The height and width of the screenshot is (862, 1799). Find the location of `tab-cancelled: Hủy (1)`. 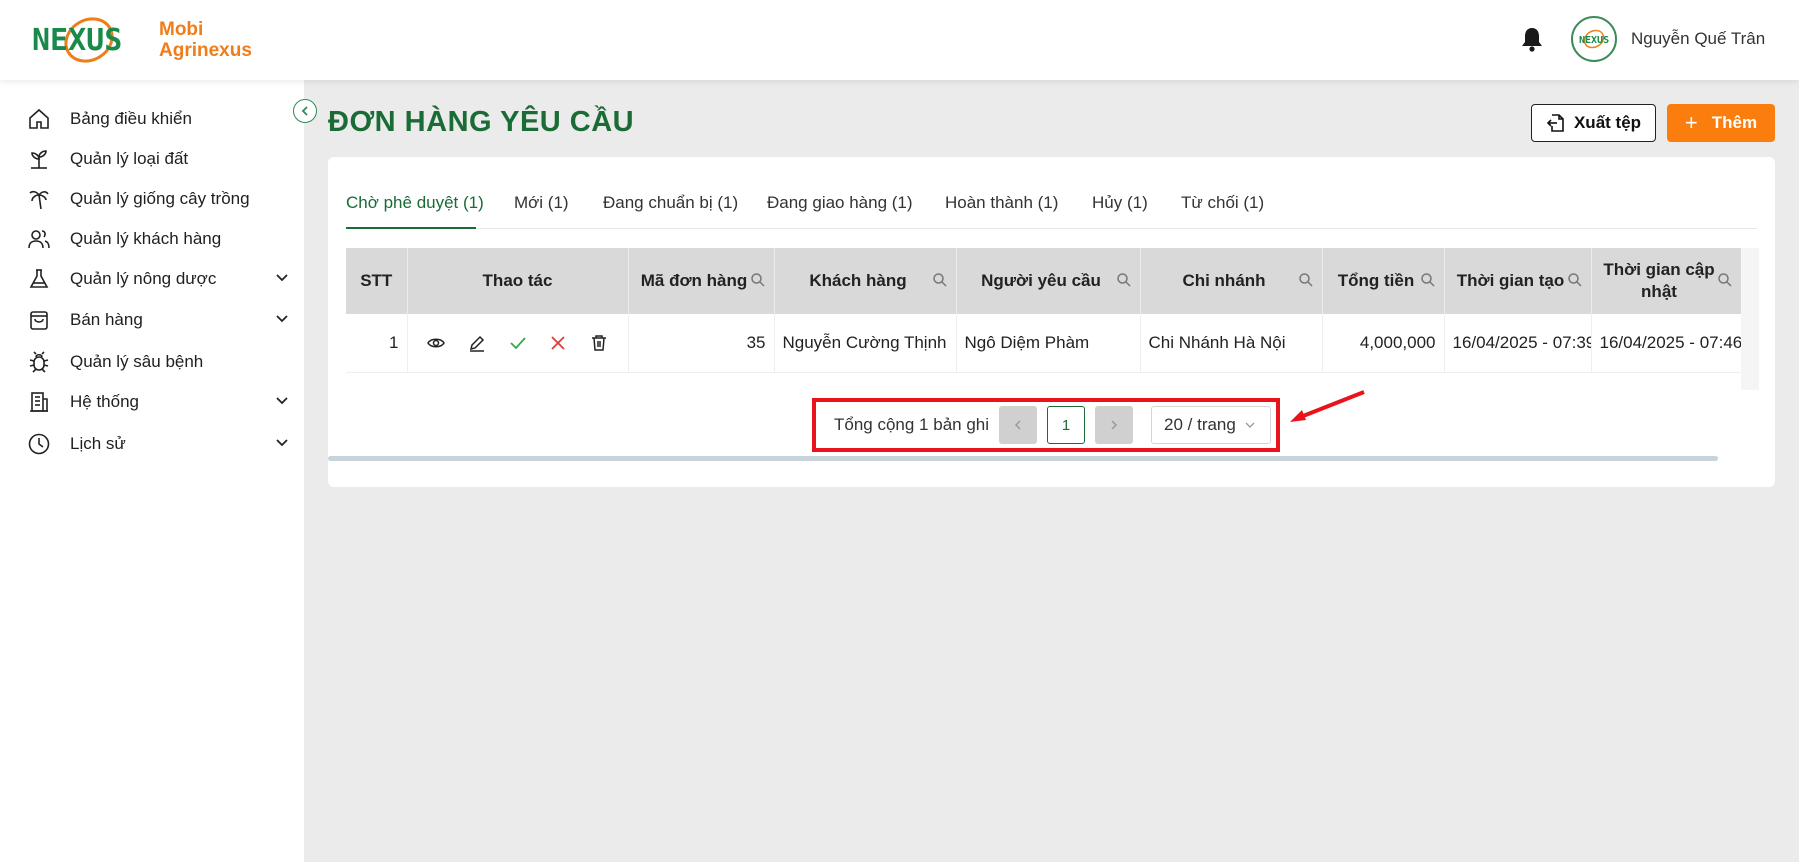

tab-cancelled: Hủy (1) is located at coordinates (1120, 203).